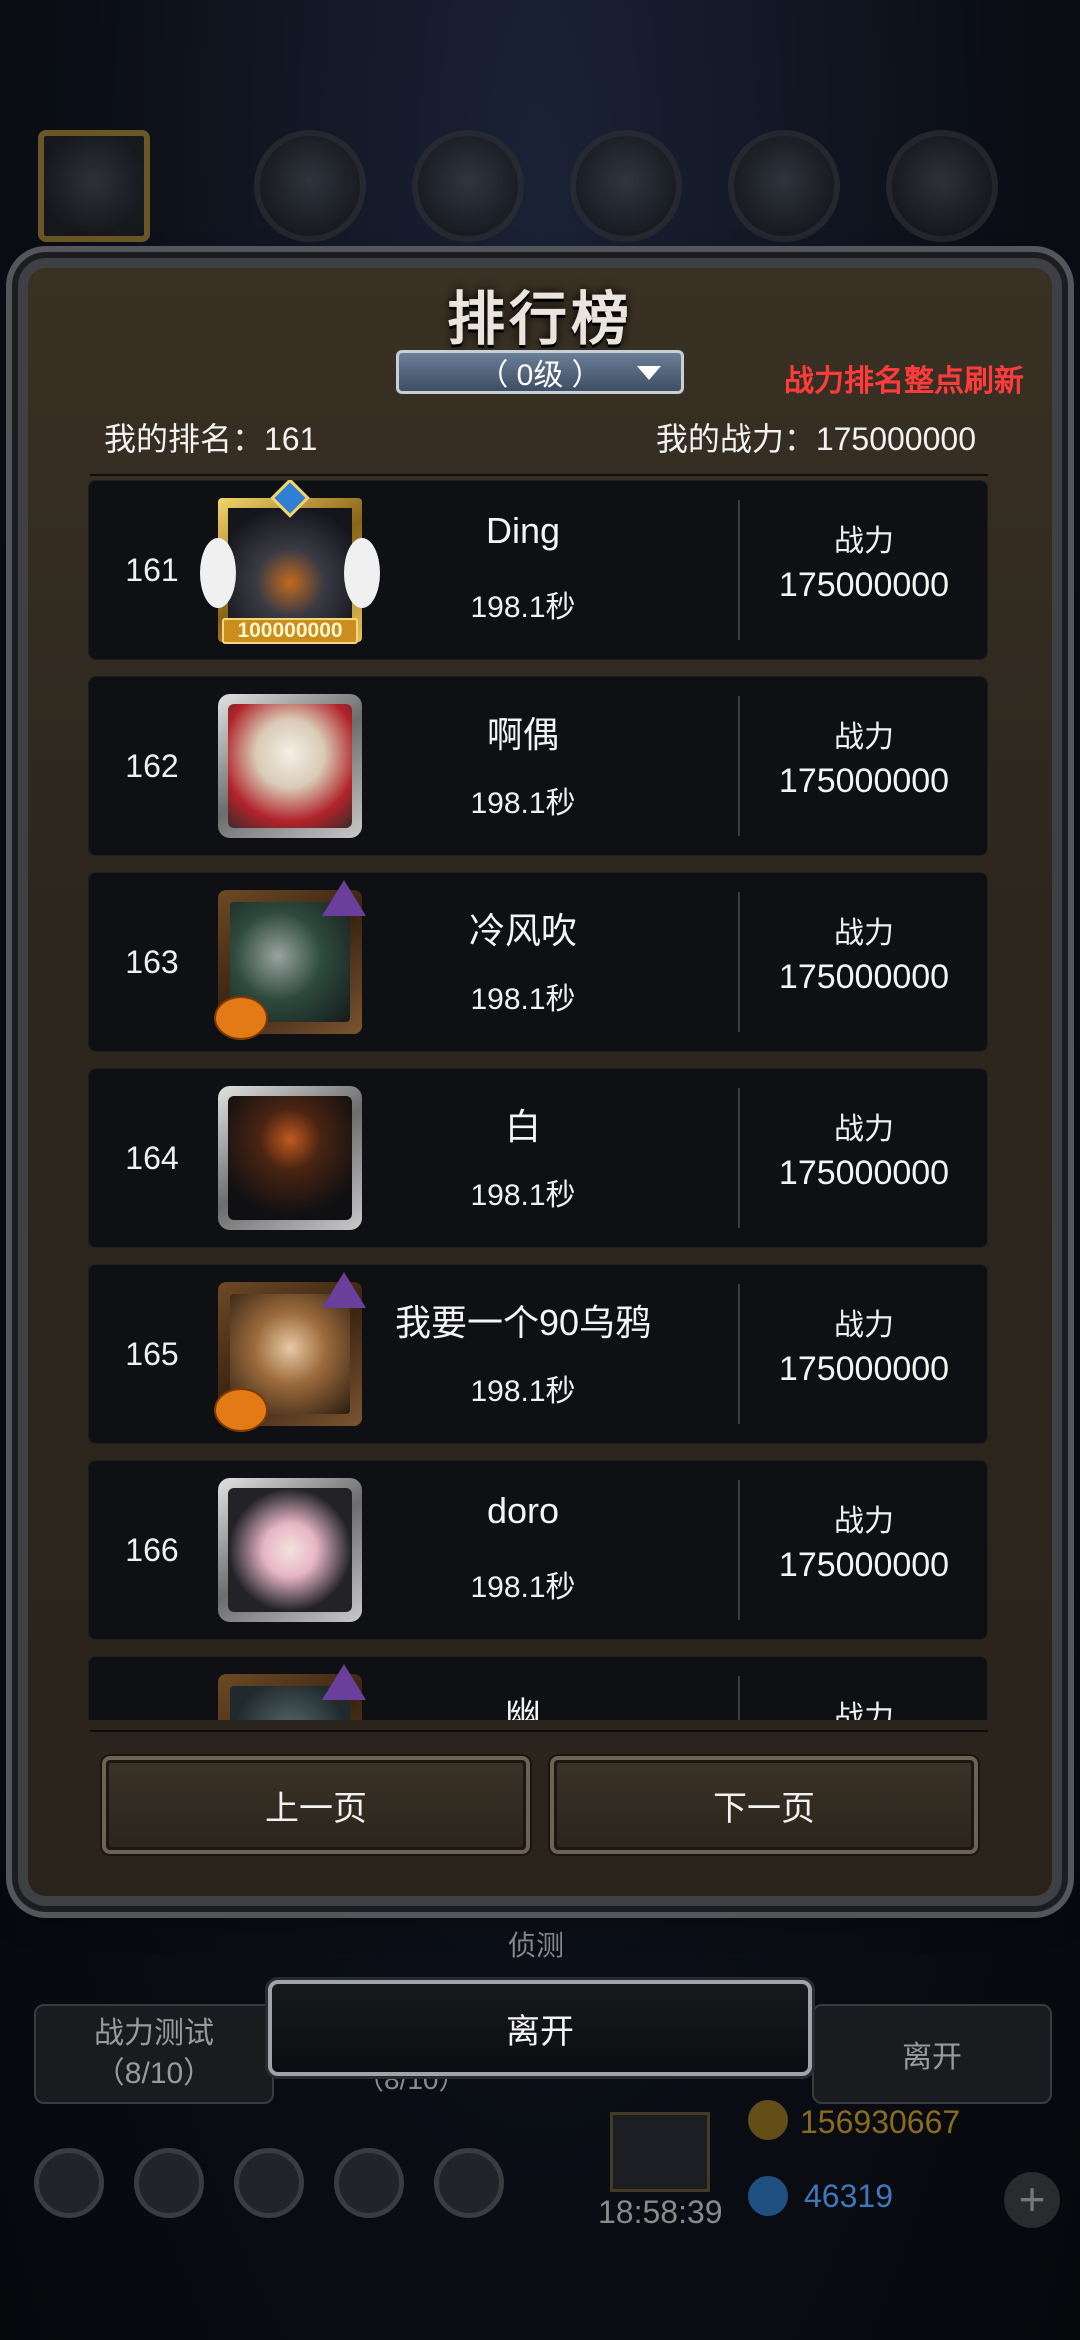 The height and width of the screenshot is (2340, 1080). What do you see at coordinates (469, 2183) in the screenshot?
I see `shop-icon` at bounding box center [469, 2183].